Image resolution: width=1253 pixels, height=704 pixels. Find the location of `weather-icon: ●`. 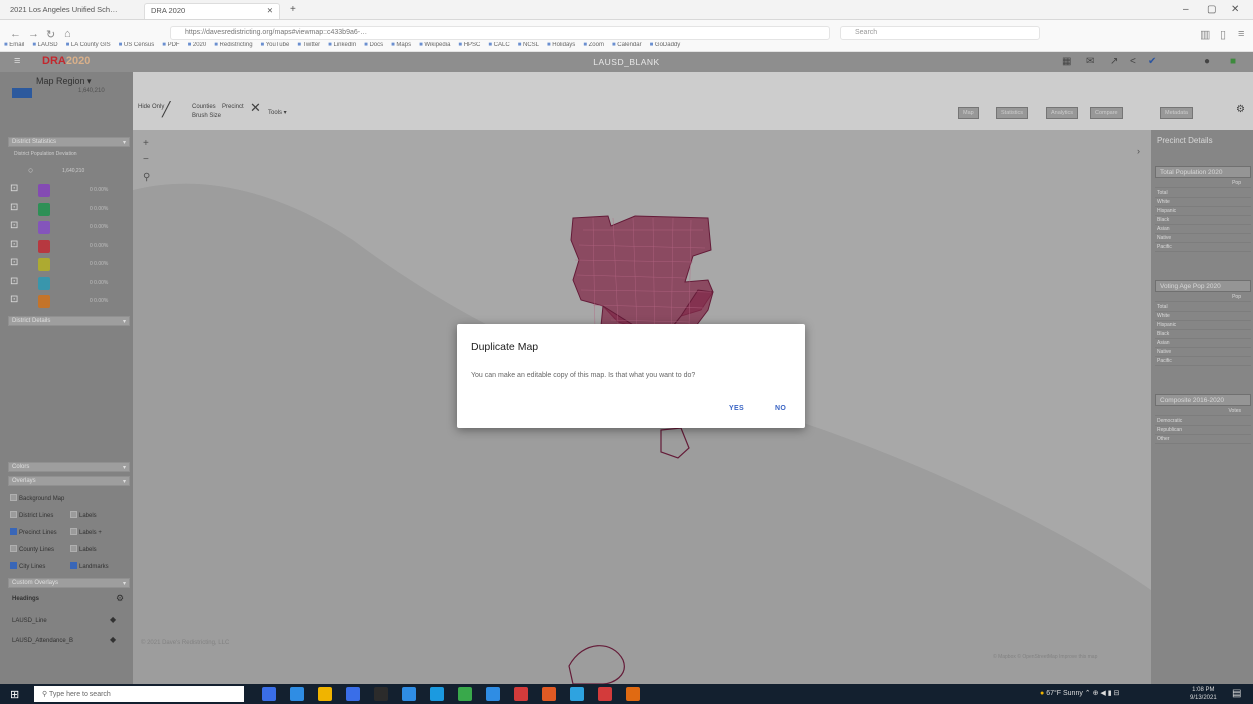

weather-icon: ● is located at coordinates (1042, 693).